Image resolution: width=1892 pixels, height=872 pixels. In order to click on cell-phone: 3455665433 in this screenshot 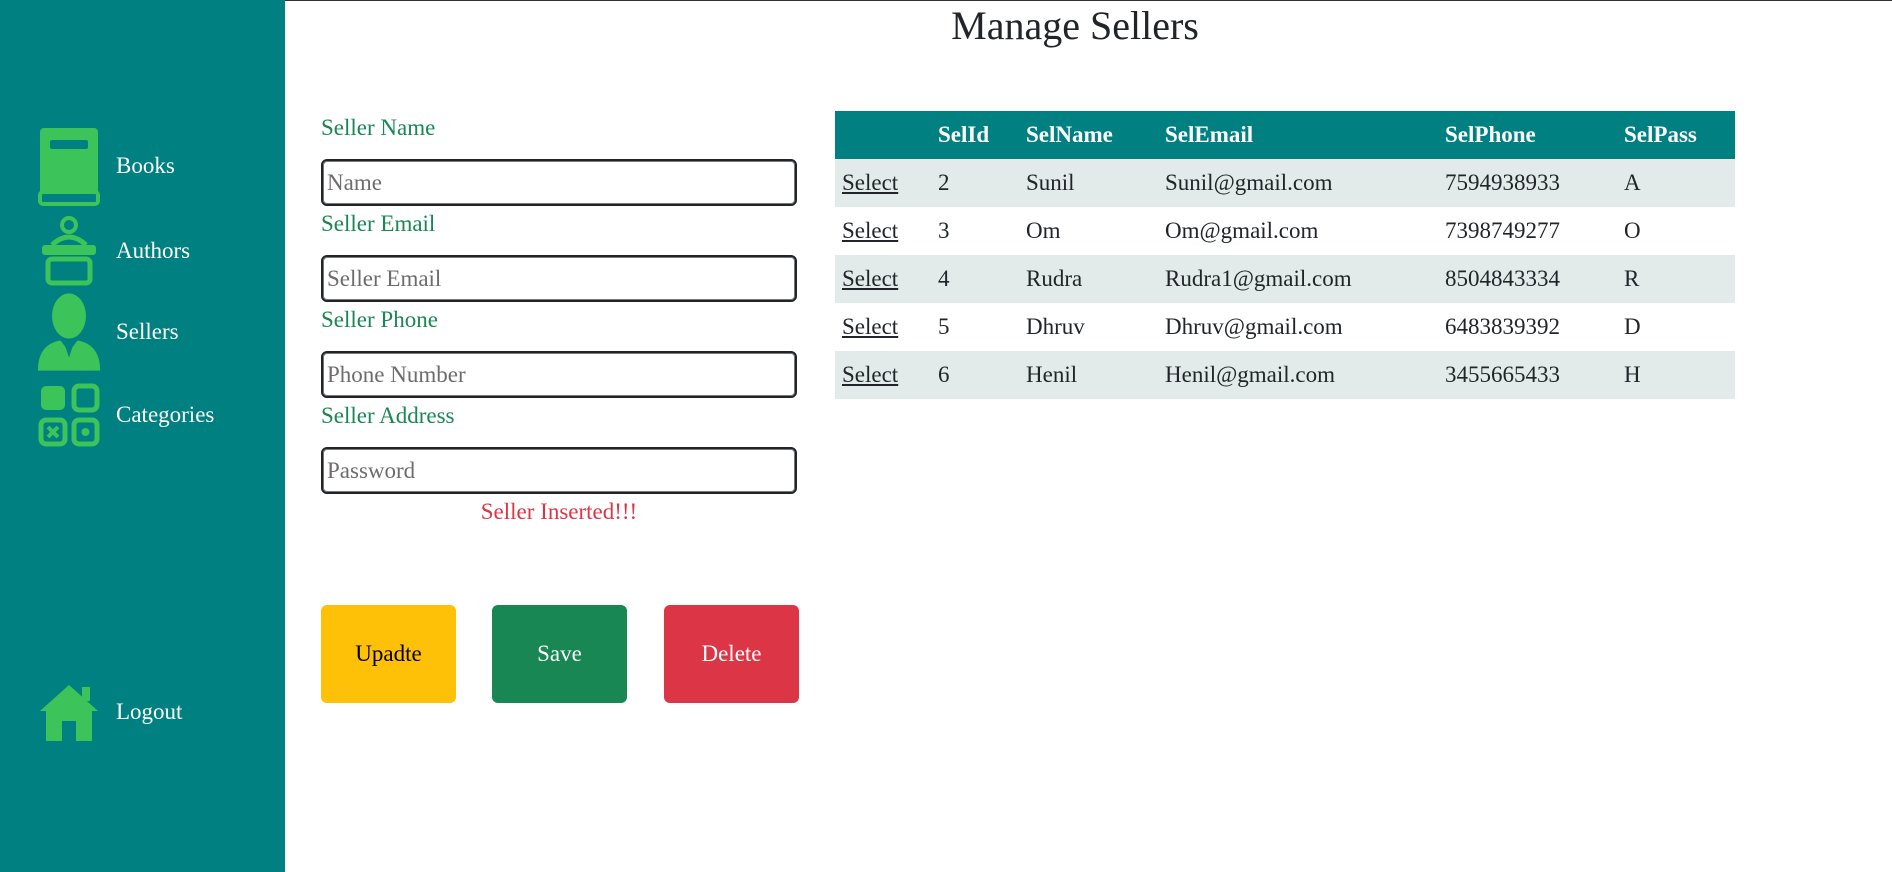, I will do `click(1502, 374)`.